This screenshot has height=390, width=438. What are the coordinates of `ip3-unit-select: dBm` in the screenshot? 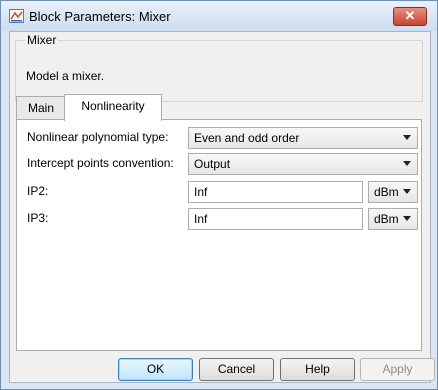 It's located at (393, 219).